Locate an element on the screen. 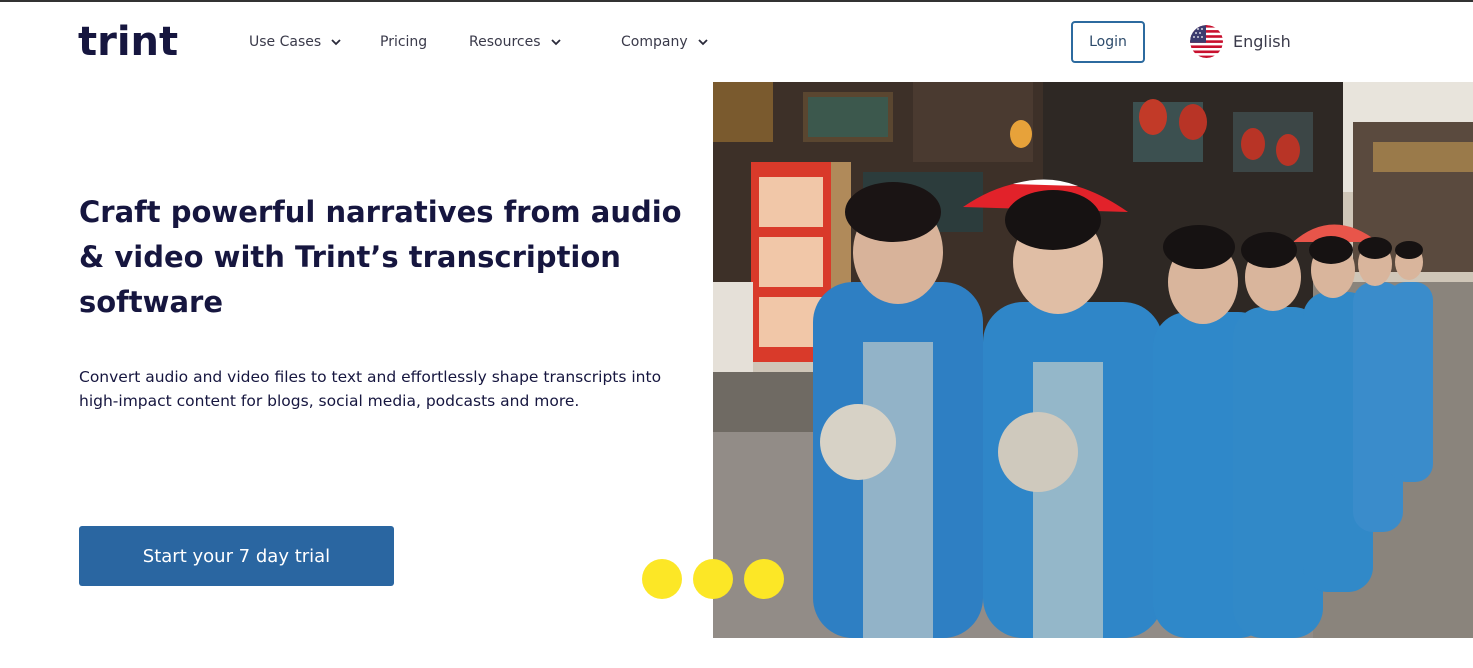 The width and height of the screenshot is (1473, 668). nav-company: Company is located at coordinates (665, 42).